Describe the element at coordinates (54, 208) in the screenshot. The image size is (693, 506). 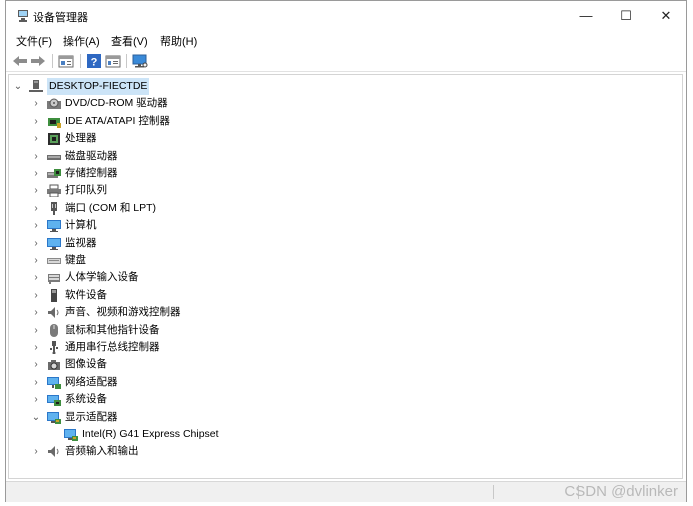
I see `port-icon` at that location.